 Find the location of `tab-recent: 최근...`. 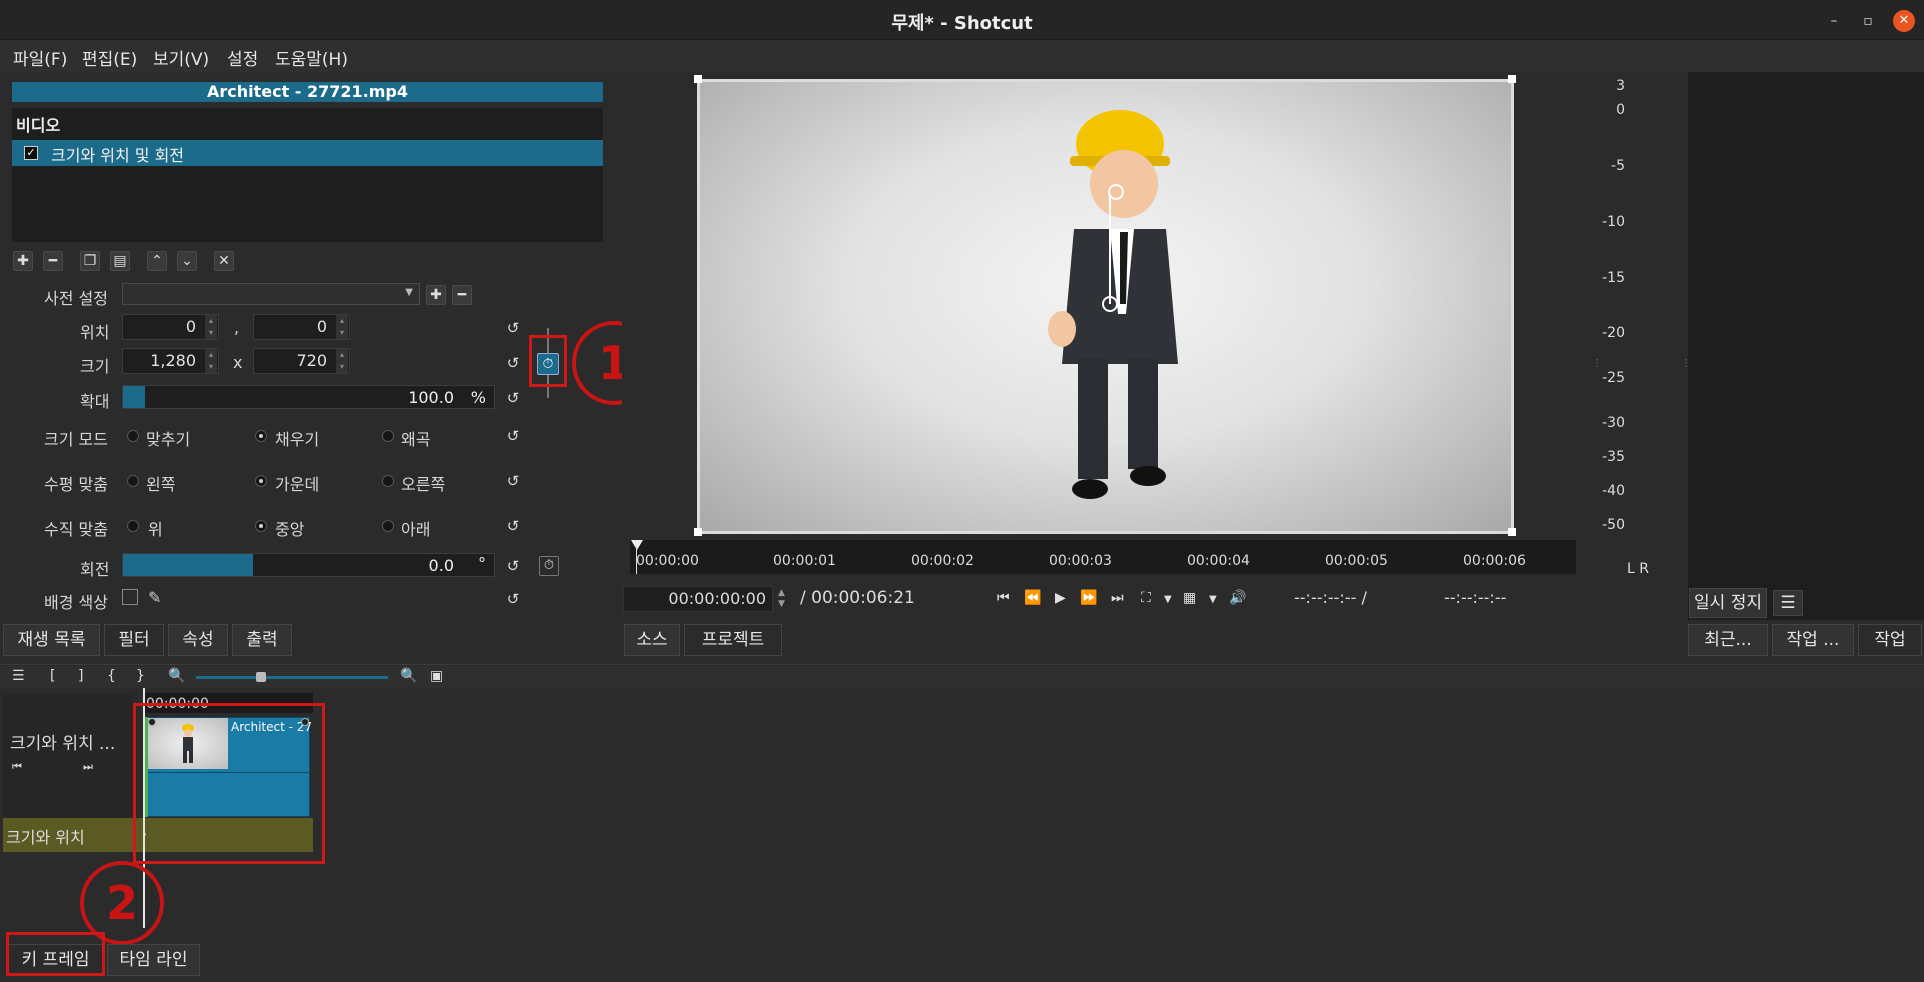

tab-recent: 최근... is located at coordinates (1728, 640).